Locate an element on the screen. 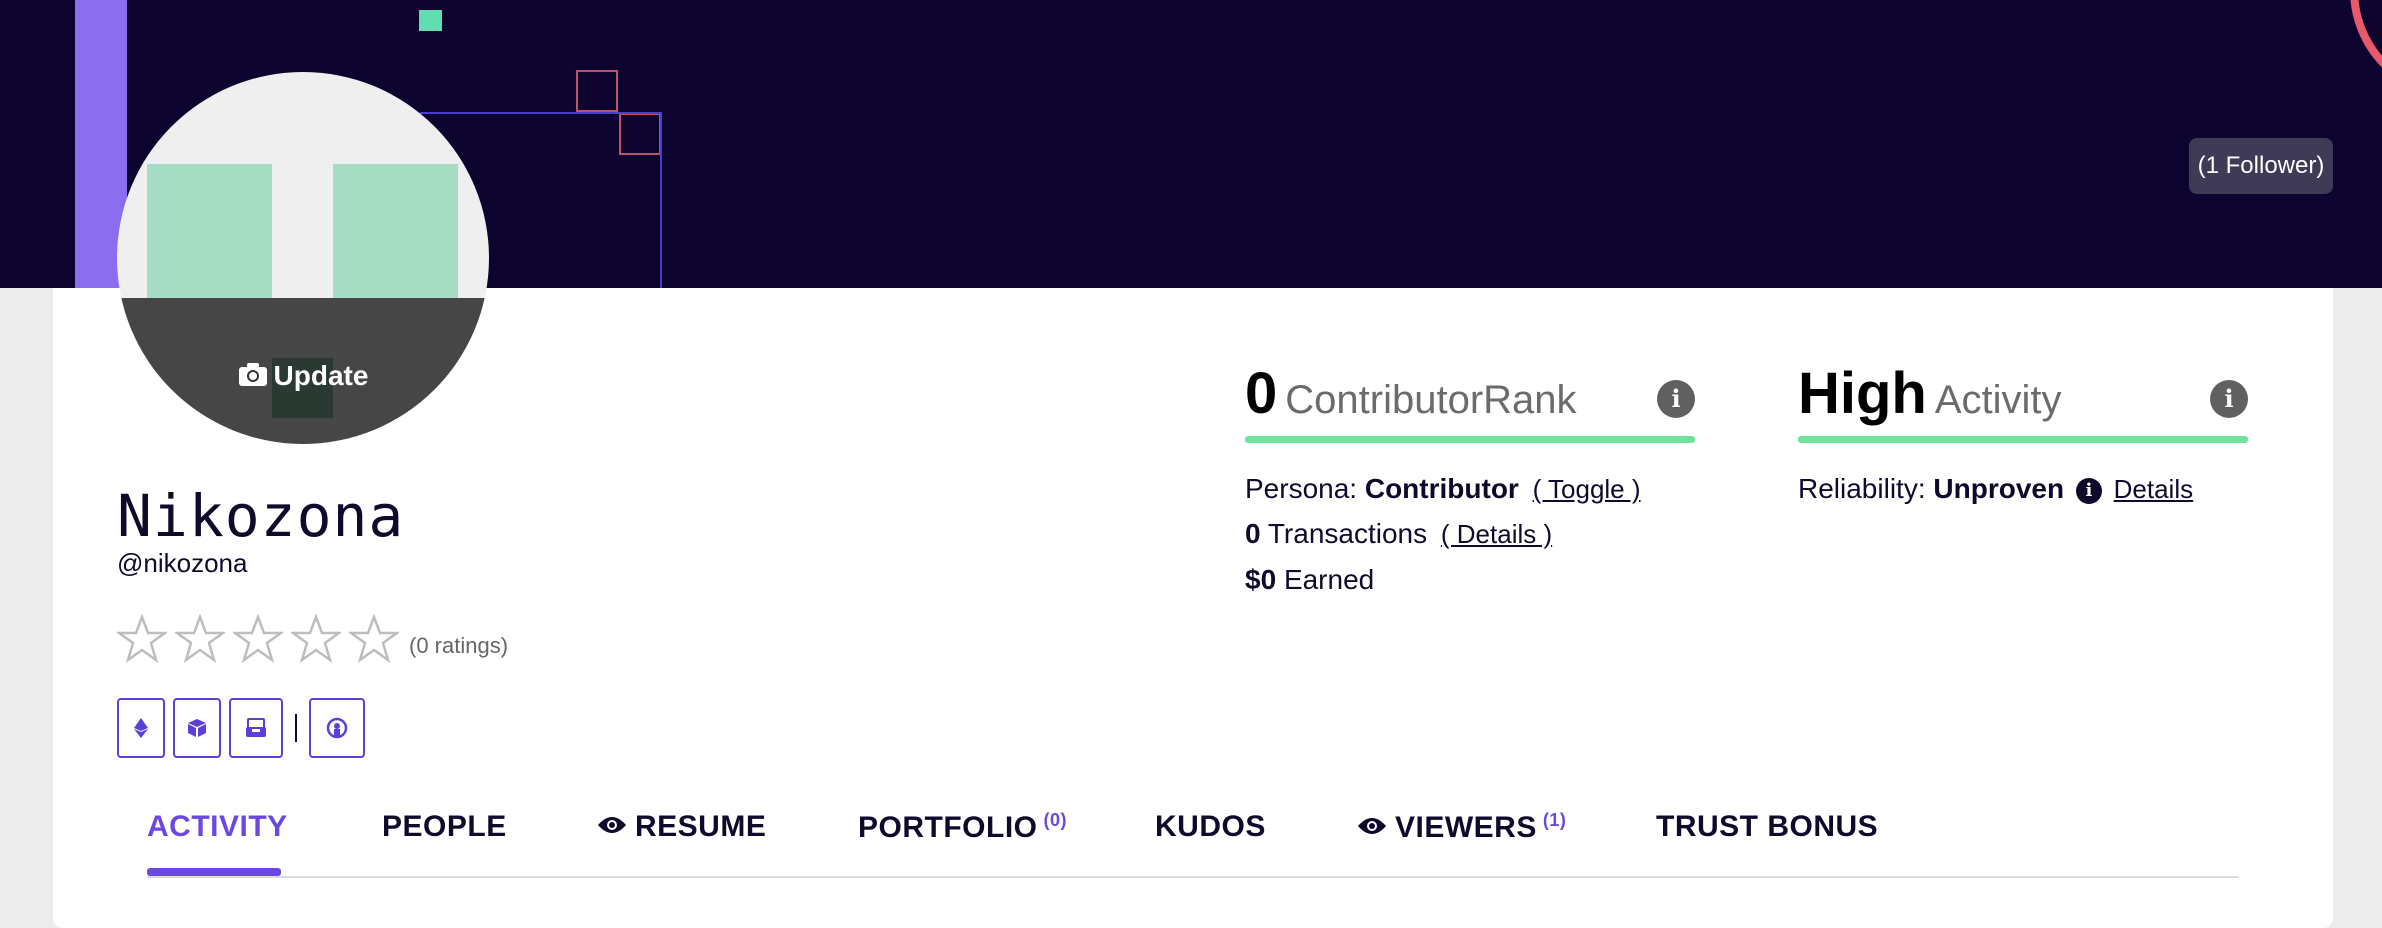 Image resolution: width=2382 pixels, height=928 pixels. tab-portfolio: PORTFOLIO (0) is located at coordinates (962, 827).